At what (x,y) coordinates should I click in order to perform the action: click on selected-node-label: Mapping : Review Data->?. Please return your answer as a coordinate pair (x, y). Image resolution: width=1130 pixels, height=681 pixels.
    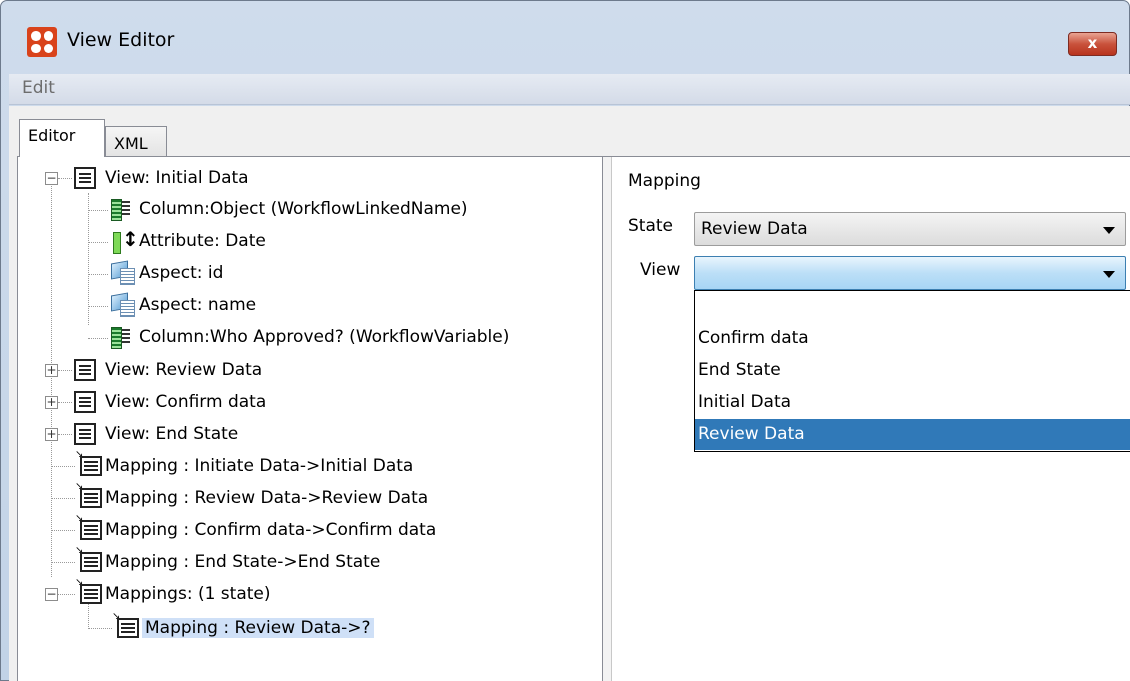
    Looking at the image, I should click on (258, 628).